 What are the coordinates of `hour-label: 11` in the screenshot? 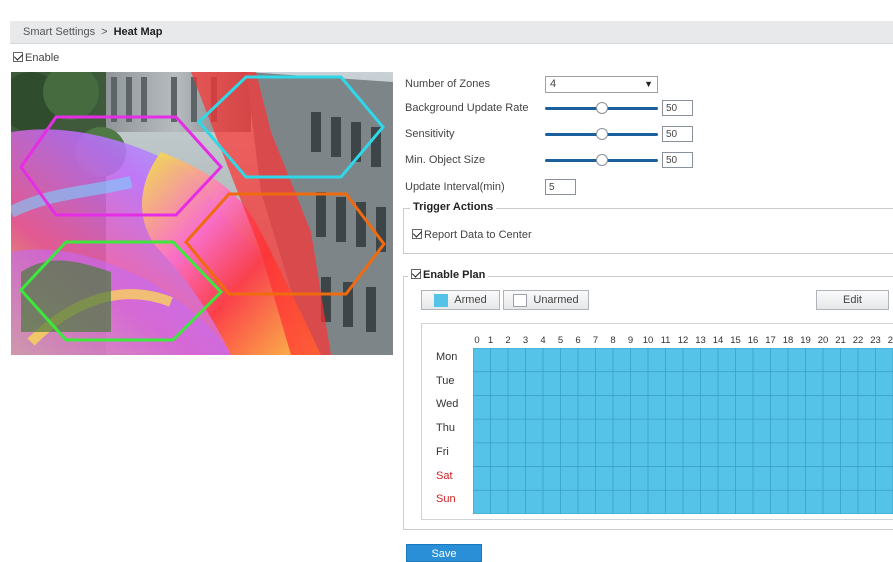 It's located at (665, 340).